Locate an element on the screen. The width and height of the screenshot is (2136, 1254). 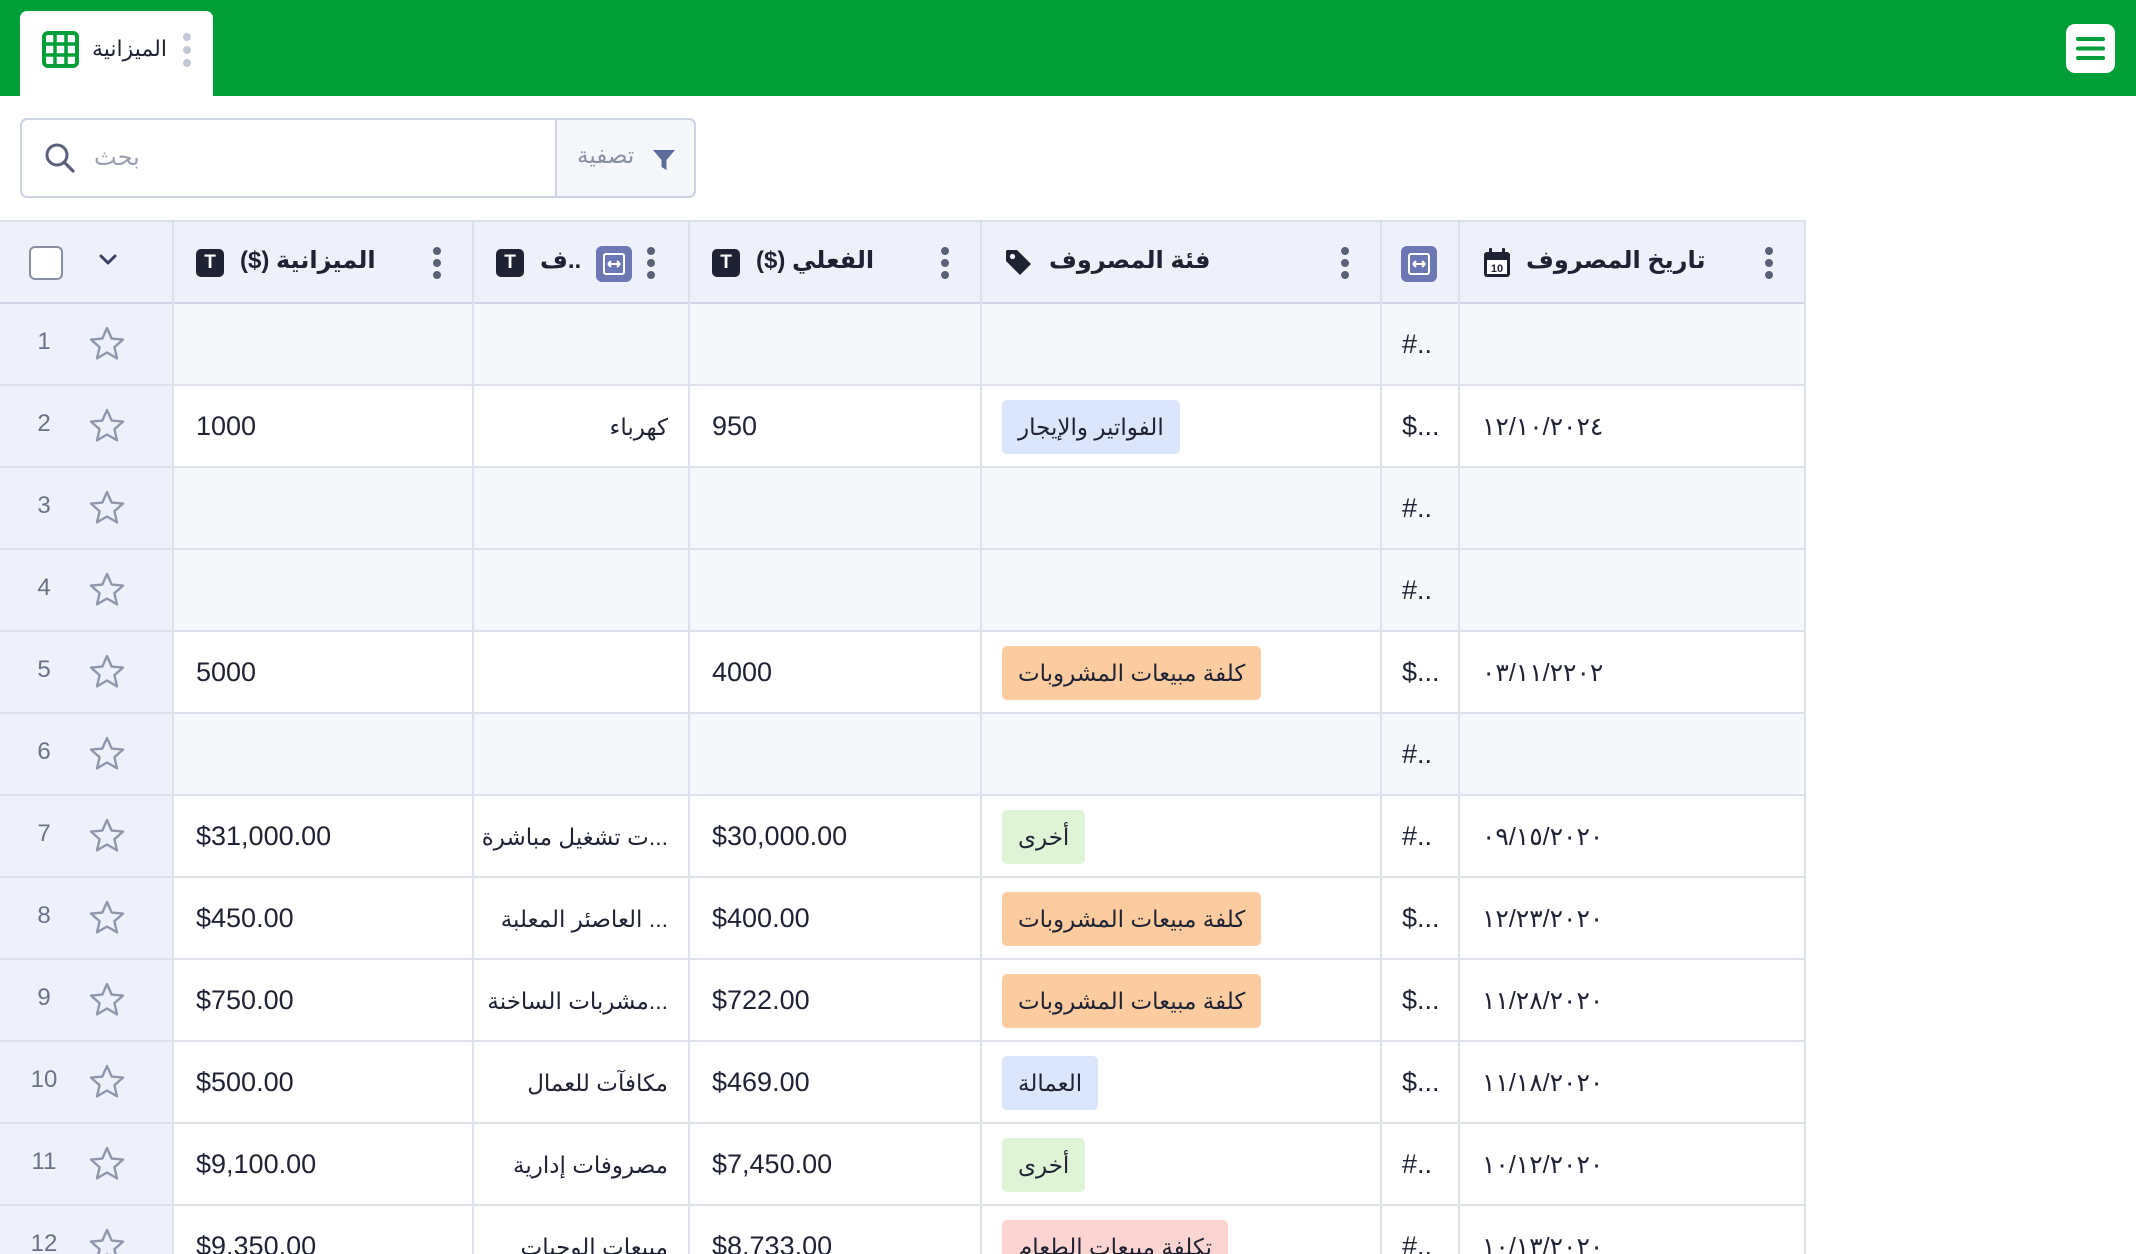
cell-item: ...ت تشغيل مباشرة is located at coordinates (581, 837).